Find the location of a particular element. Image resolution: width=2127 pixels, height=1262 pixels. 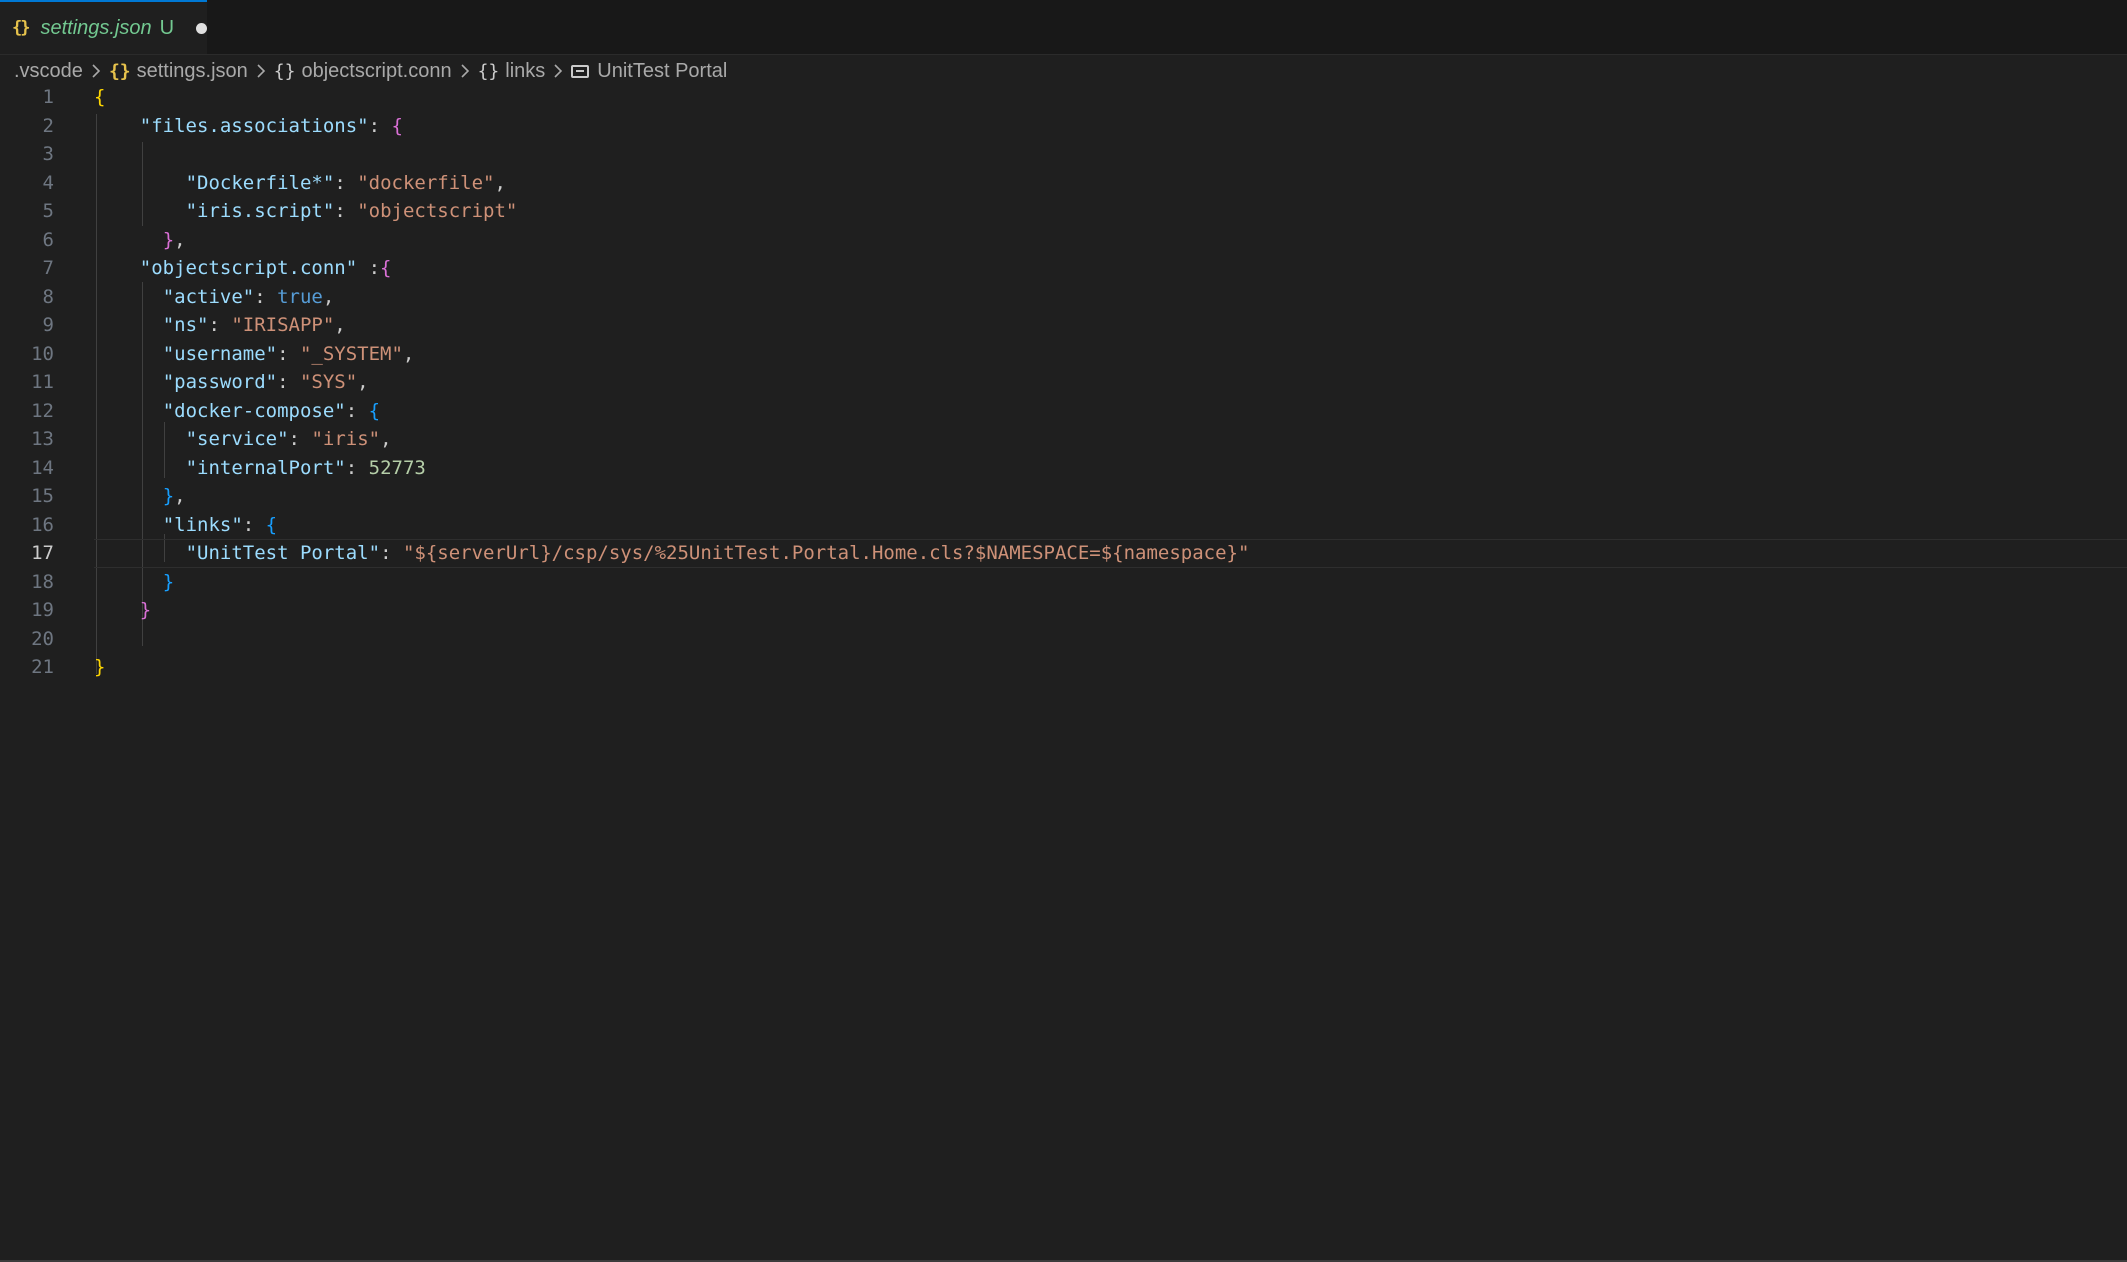

code-token: "UnitTest Portal" is located at coordinates (283, 553).